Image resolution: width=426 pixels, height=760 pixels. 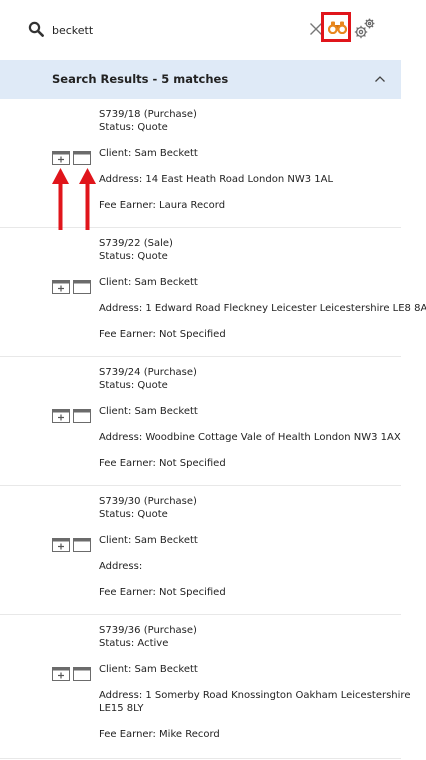 What do you see at coordinates (74, 199) in the screenshot?
I see `annotation-arrows` at bounding box center [74, 199].